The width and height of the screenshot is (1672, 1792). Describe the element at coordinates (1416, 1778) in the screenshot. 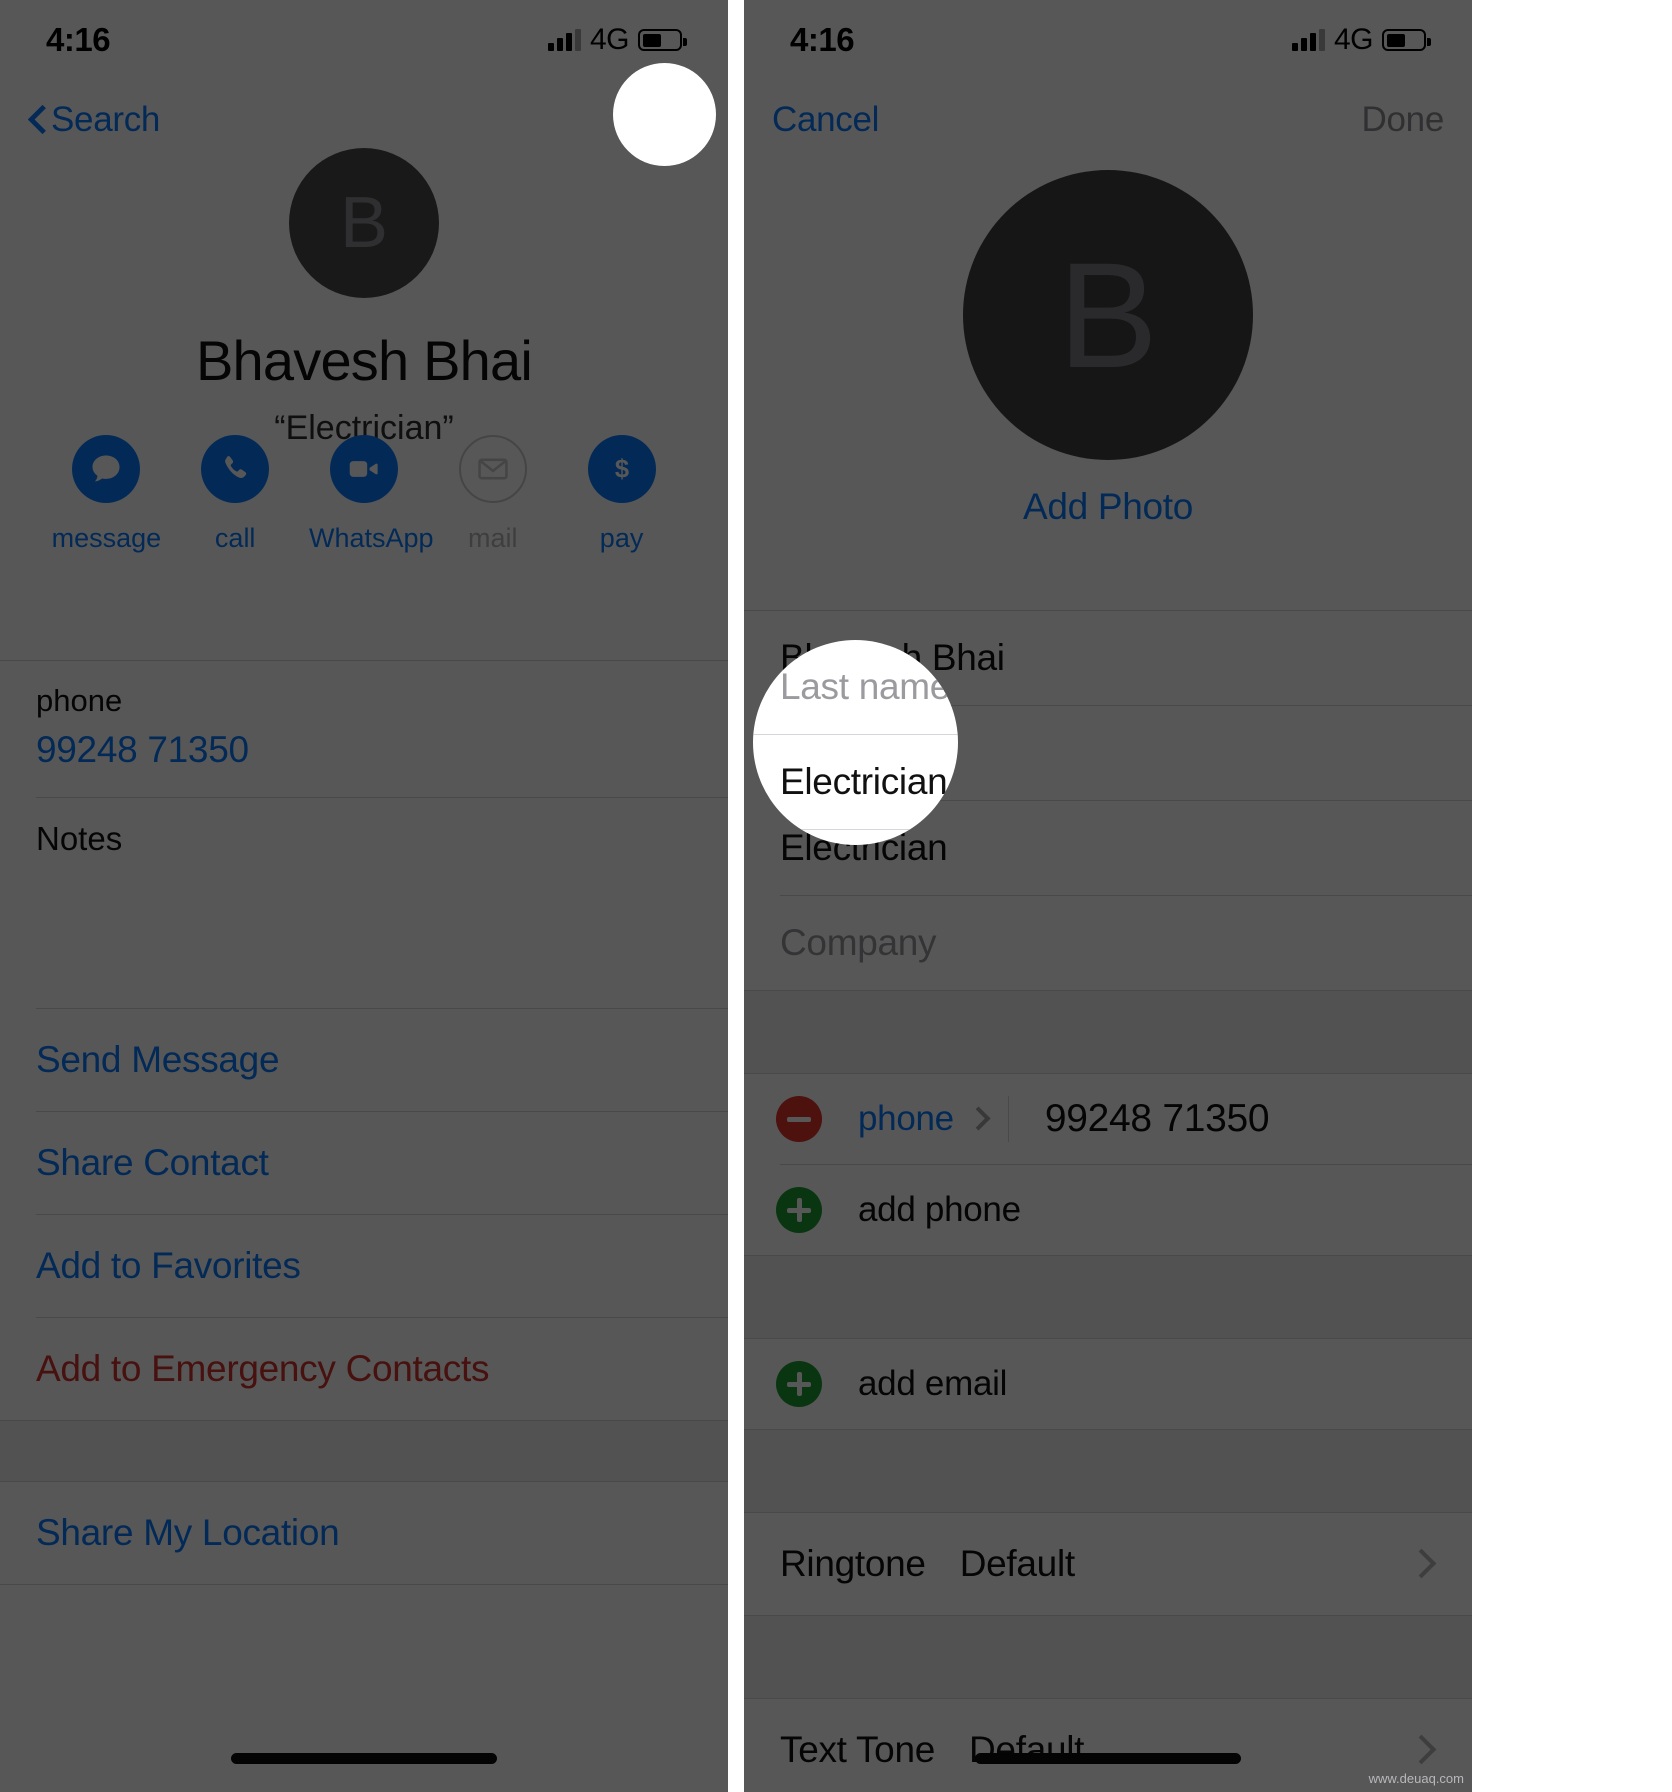

I see `watermark: www.deuaq.com` at that location.